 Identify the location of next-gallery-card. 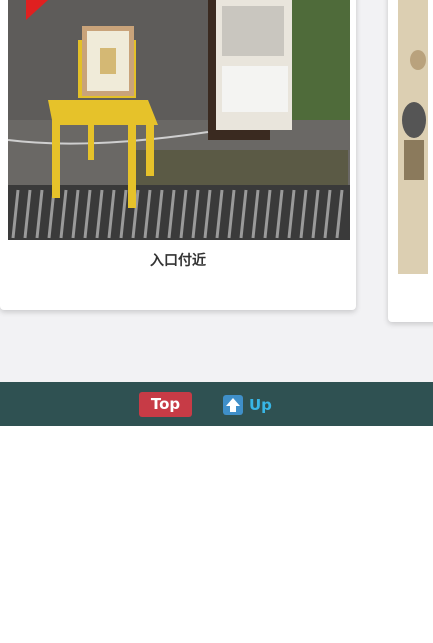
(410, 161).